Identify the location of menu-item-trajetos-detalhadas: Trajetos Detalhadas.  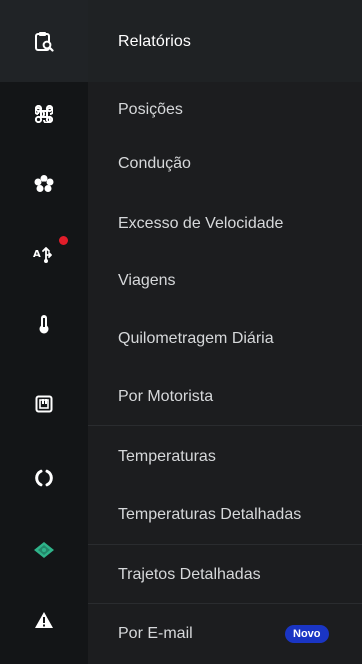
(225, 575).